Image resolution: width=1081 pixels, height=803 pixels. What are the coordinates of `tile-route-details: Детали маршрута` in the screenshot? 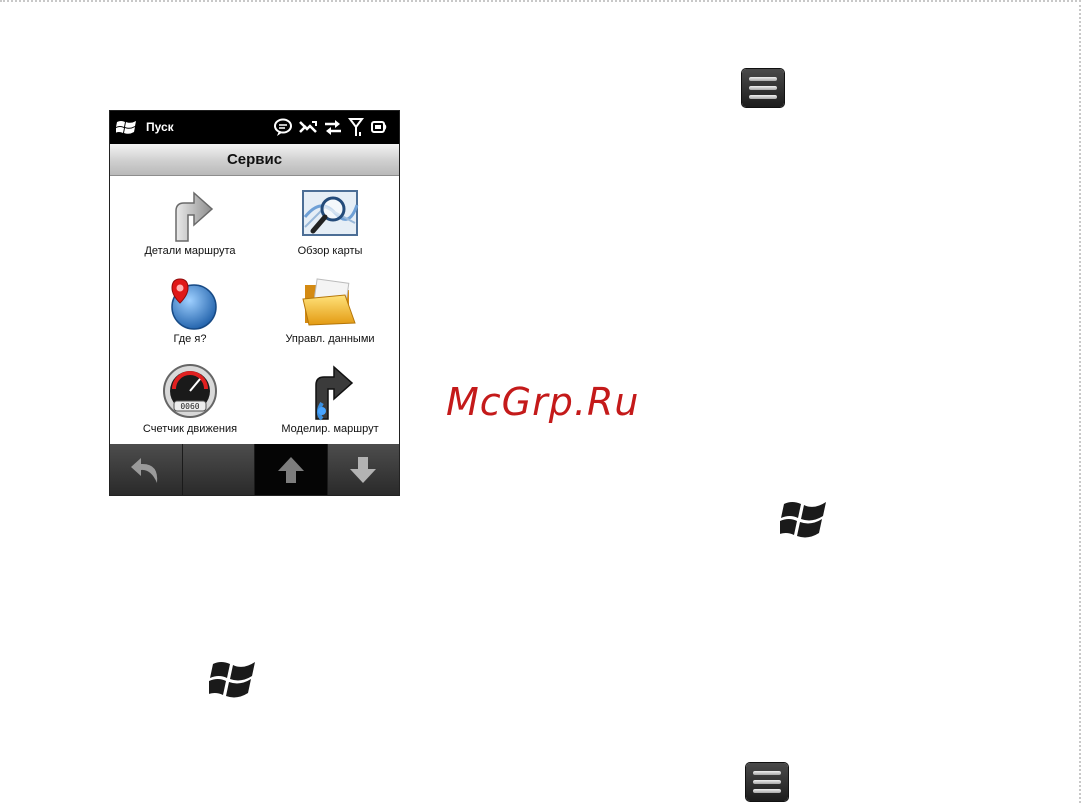 It's located at (190, 222).